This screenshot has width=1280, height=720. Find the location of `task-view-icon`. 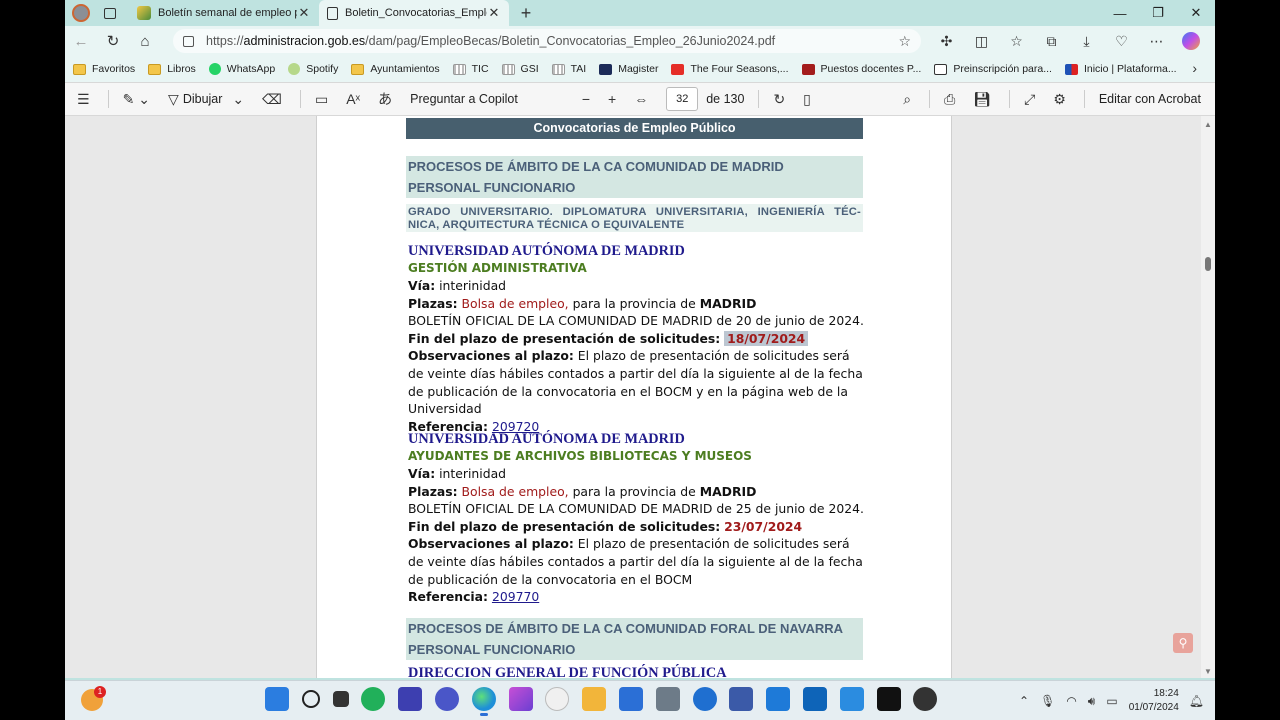

task-view-icon is located at coordinates (340, 699).